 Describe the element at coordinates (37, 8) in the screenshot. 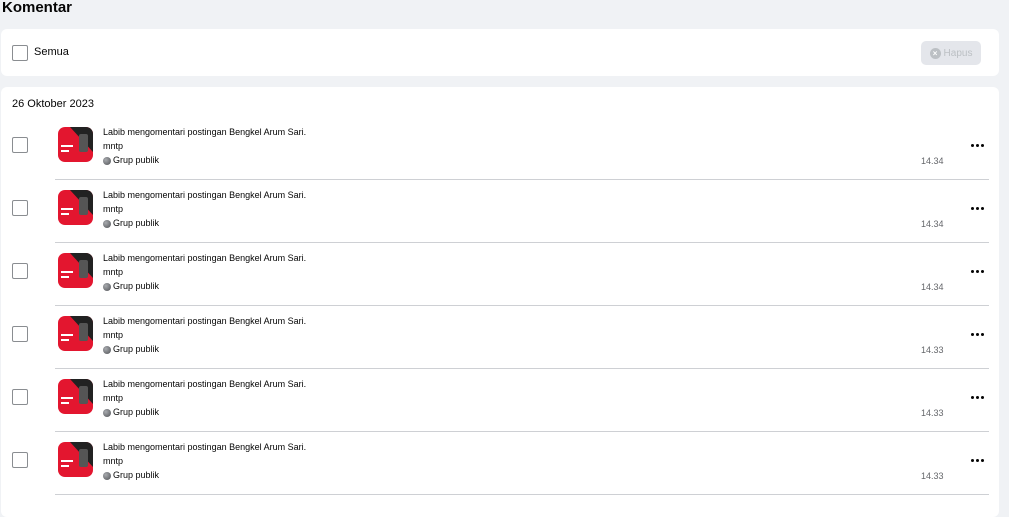

I see `page-title: Komentar` at that location.